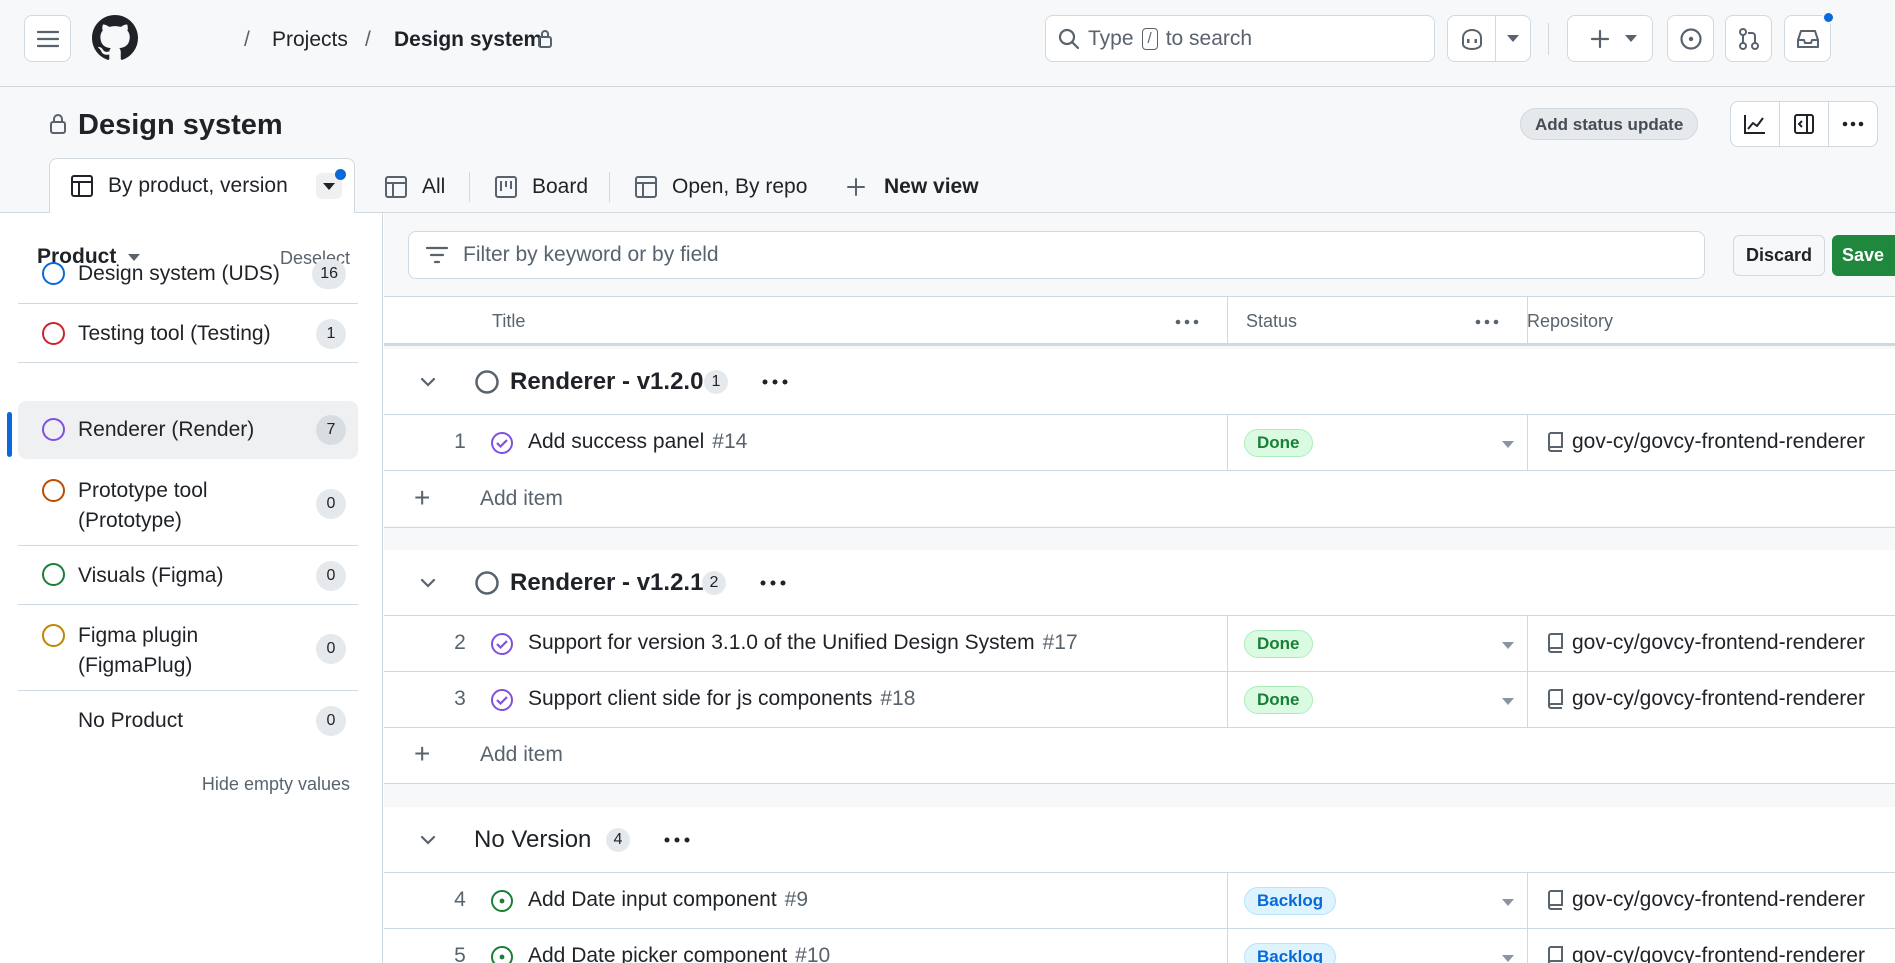 Image resolution: width=1895 pixels, height=963 pixels. Describe the element at coordinates (188, 721) in the screenshot. I see `sidebar-item-no-product: No Product 0` at that location.